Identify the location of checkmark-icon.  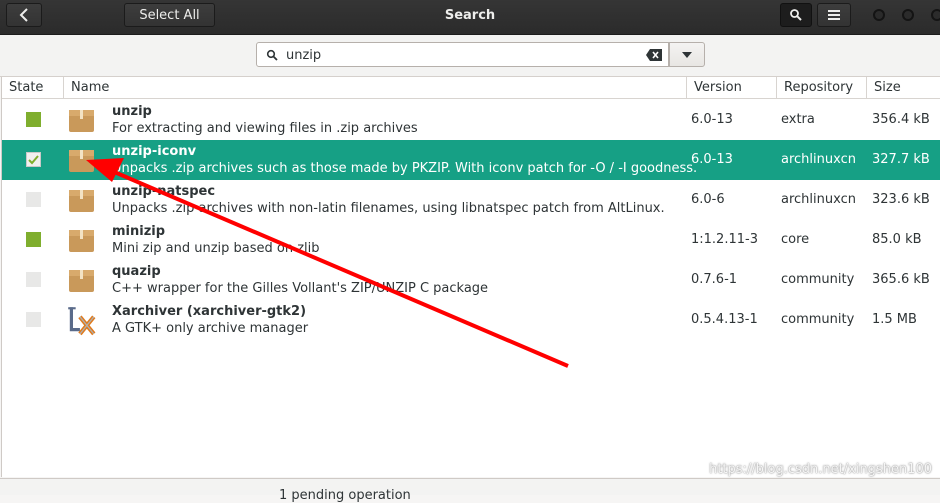
(33, 160).